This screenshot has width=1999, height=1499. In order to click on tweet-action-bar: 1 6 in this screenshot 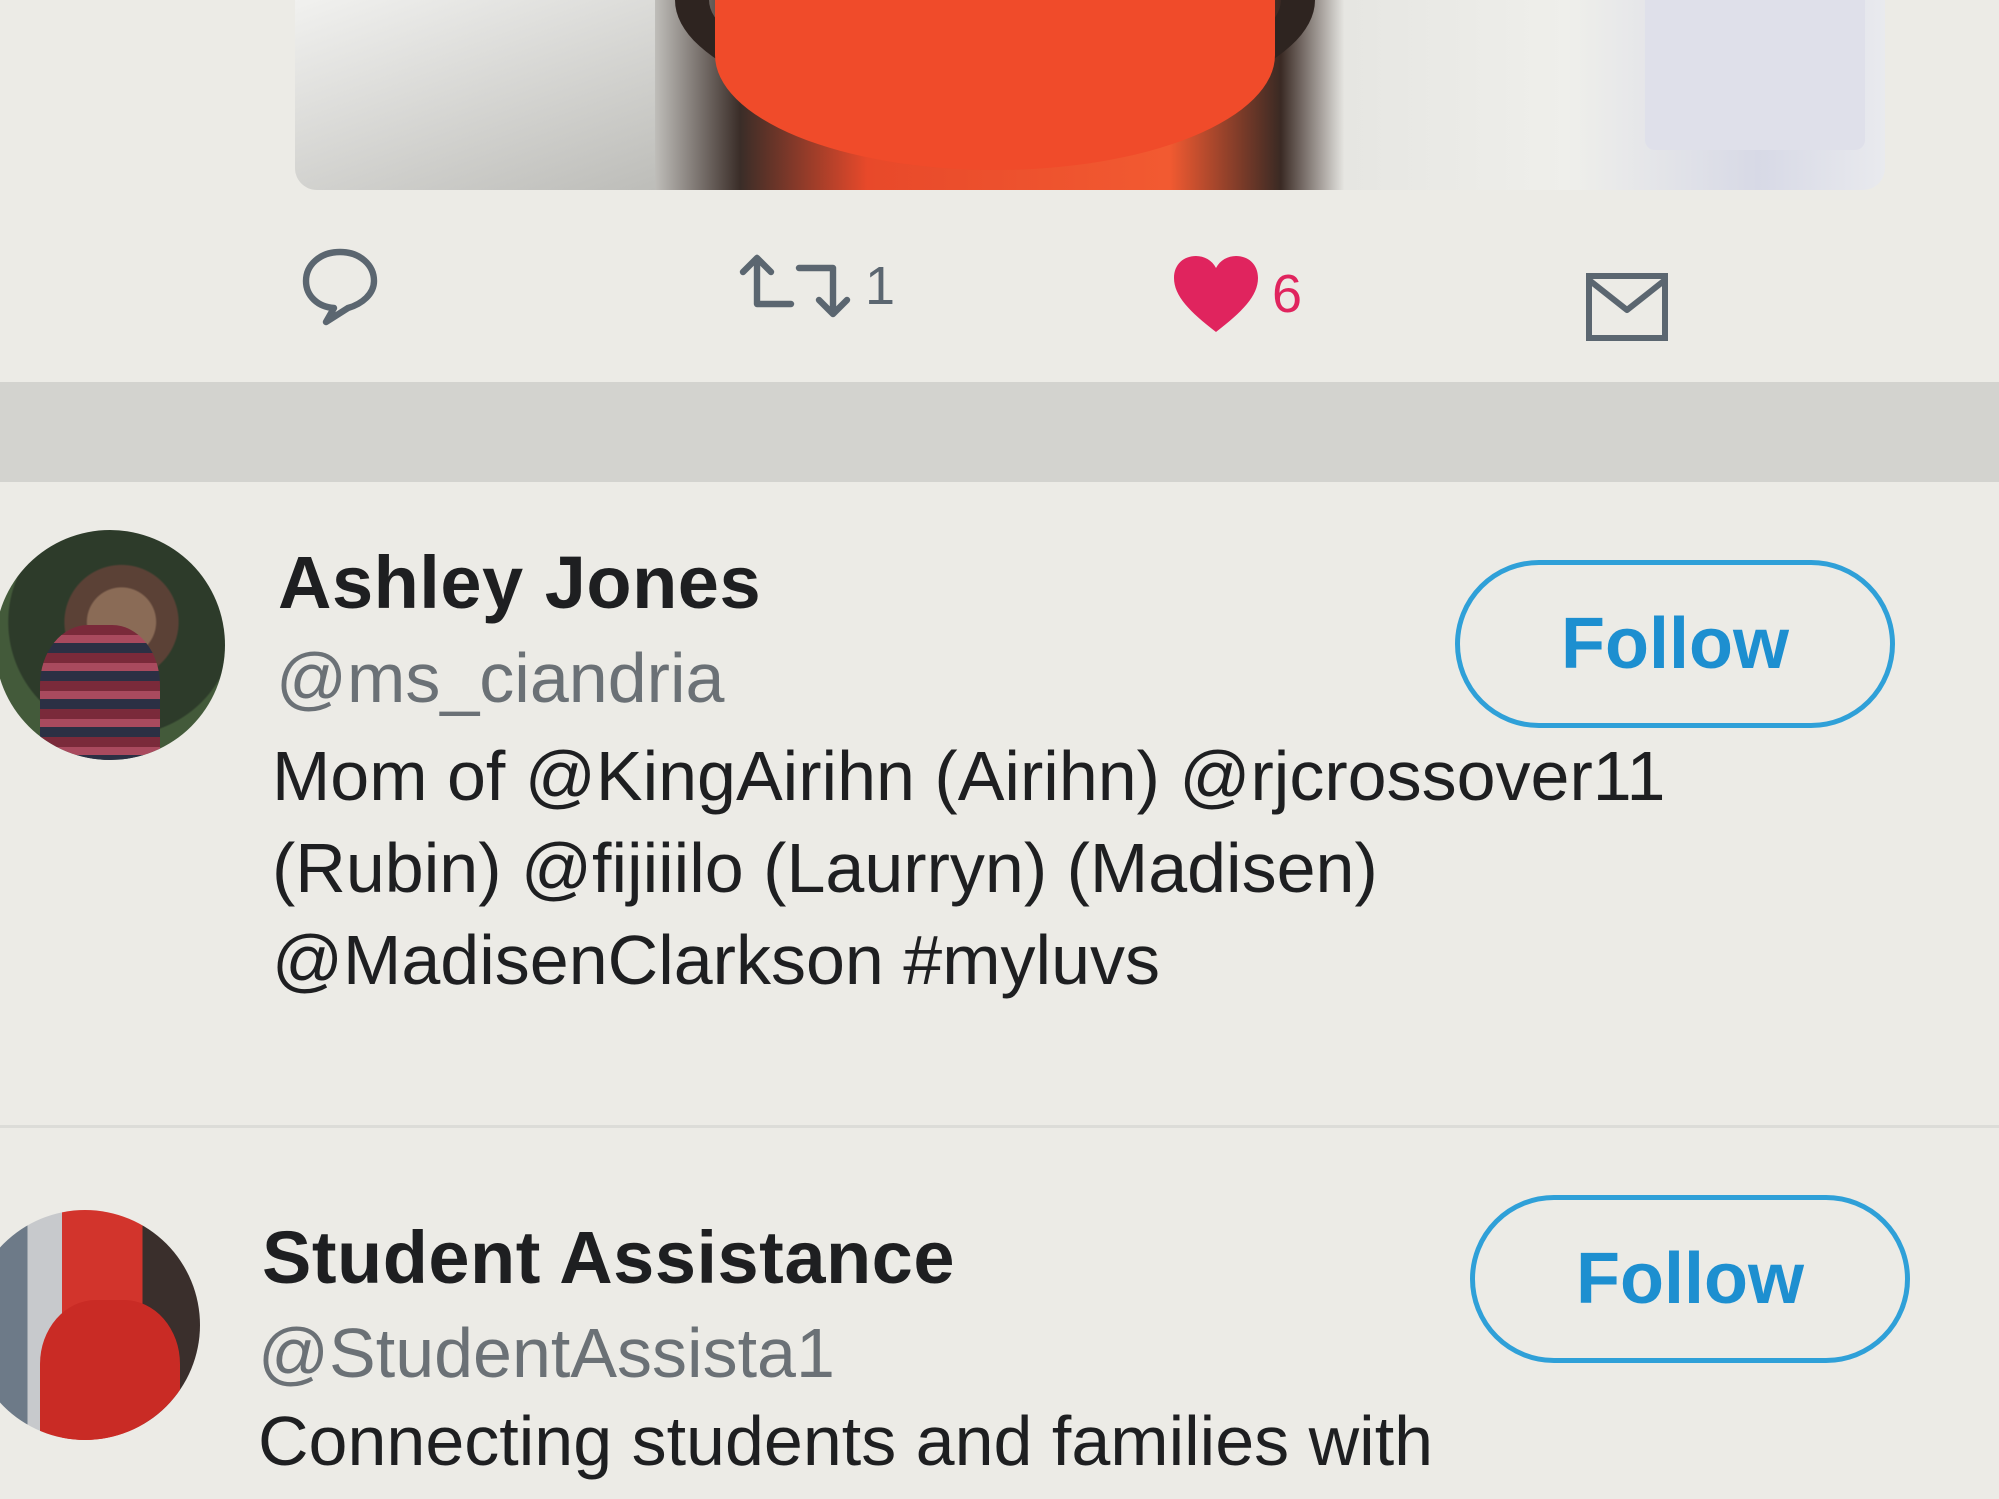, I will do `click(999, 290)`.